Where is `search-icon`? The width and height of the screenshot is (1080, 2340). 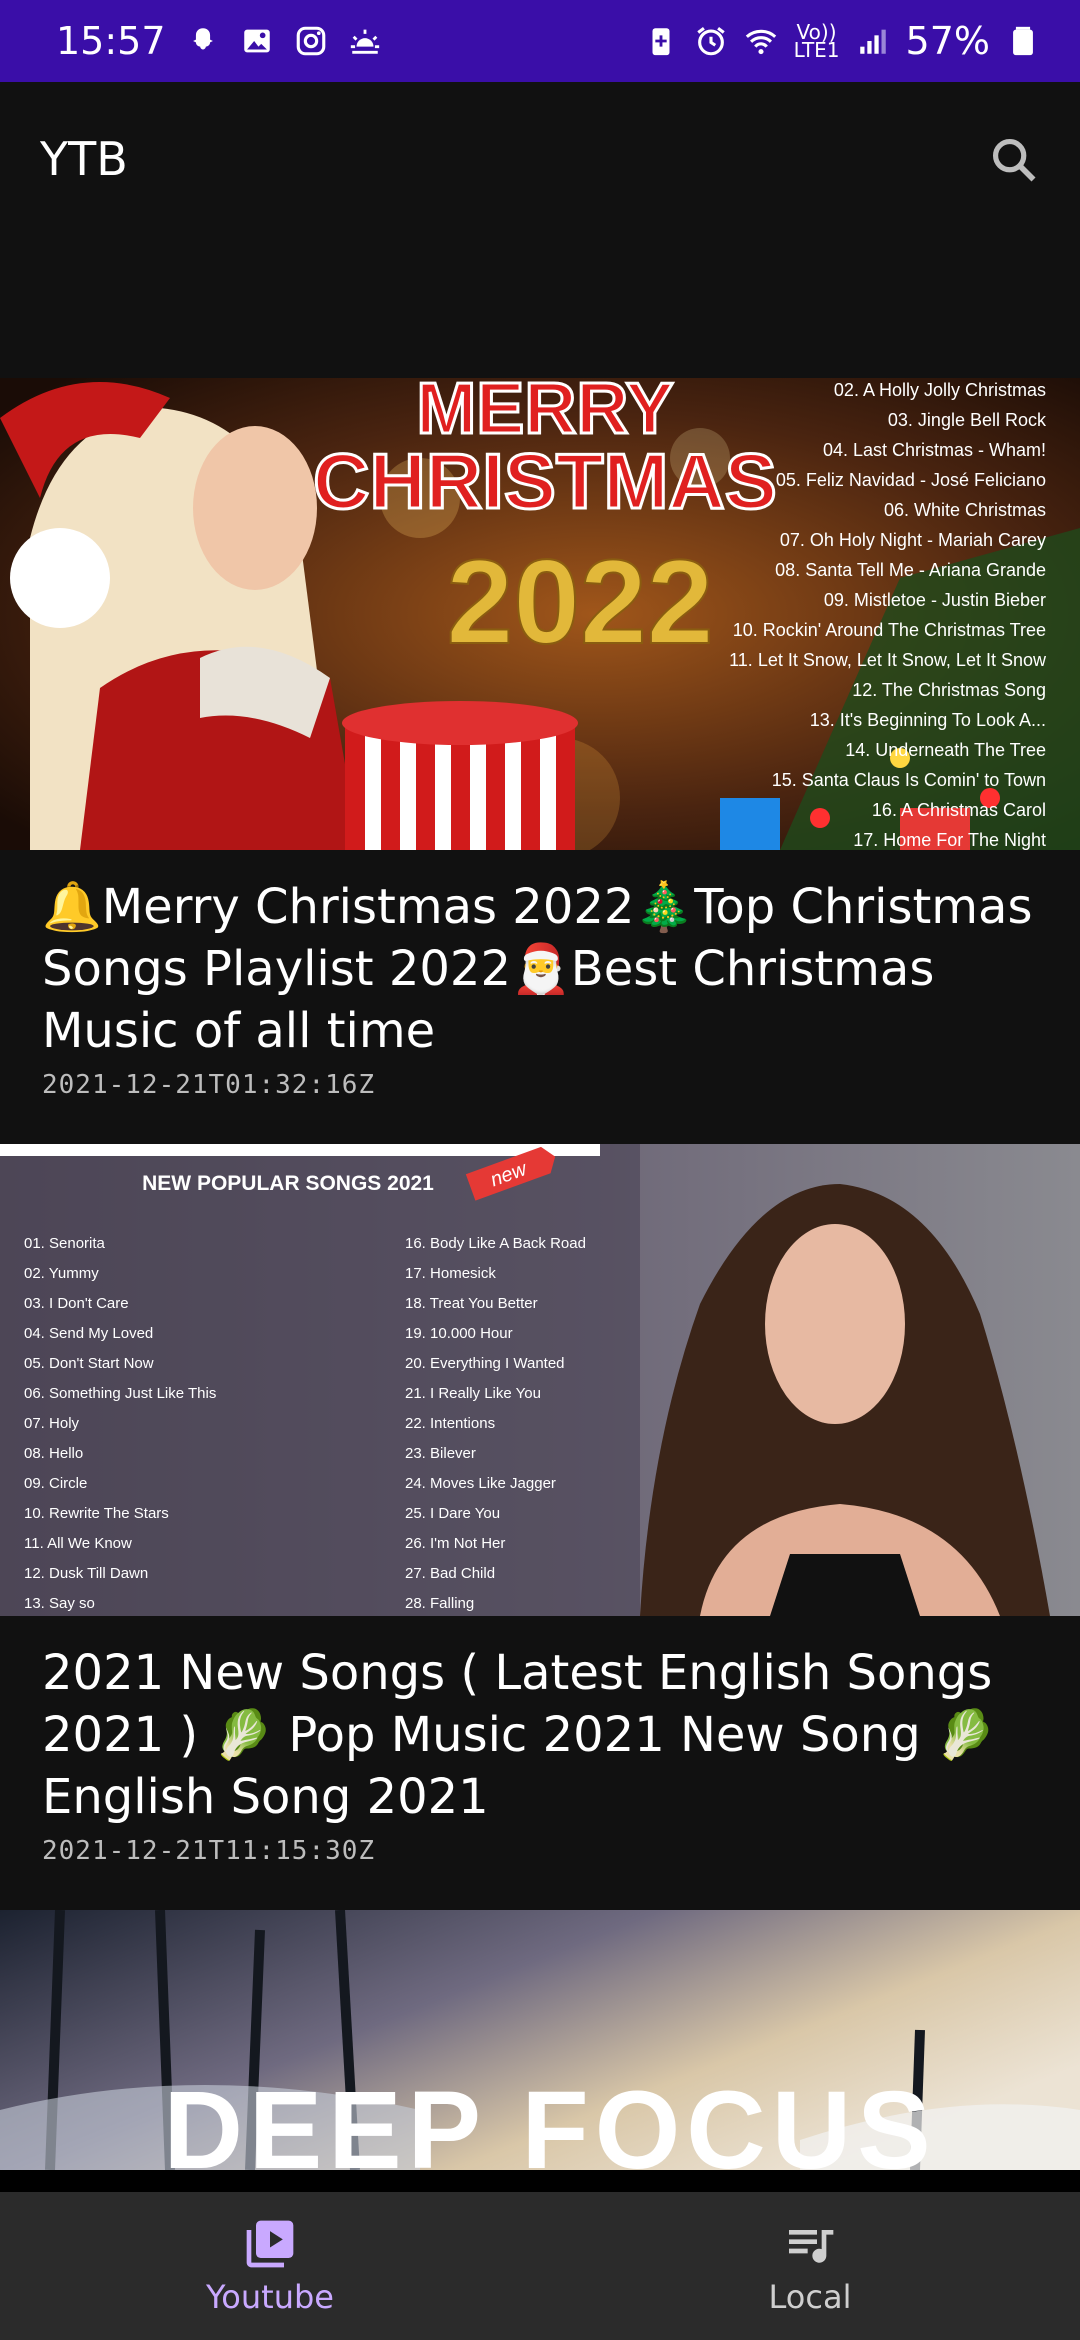 search-icon is located at coordinates (1014, 160).